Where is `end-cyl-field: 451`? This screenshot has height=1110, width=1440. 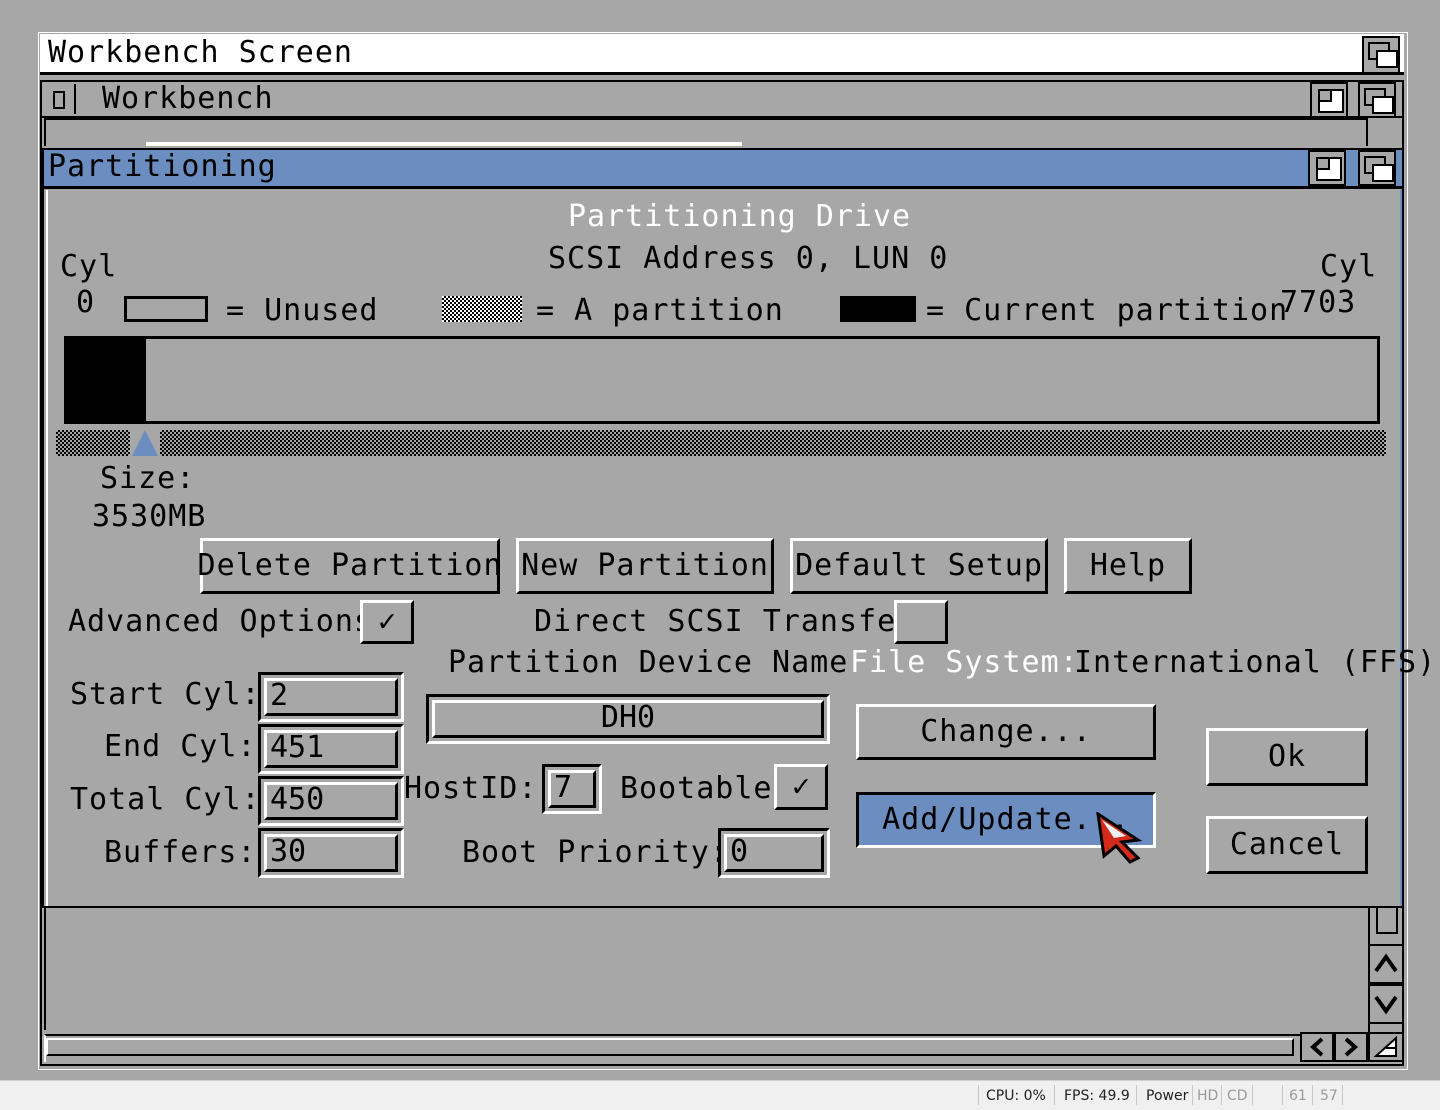 end-cyl-field: 451 is located at coordinates (331, 749).